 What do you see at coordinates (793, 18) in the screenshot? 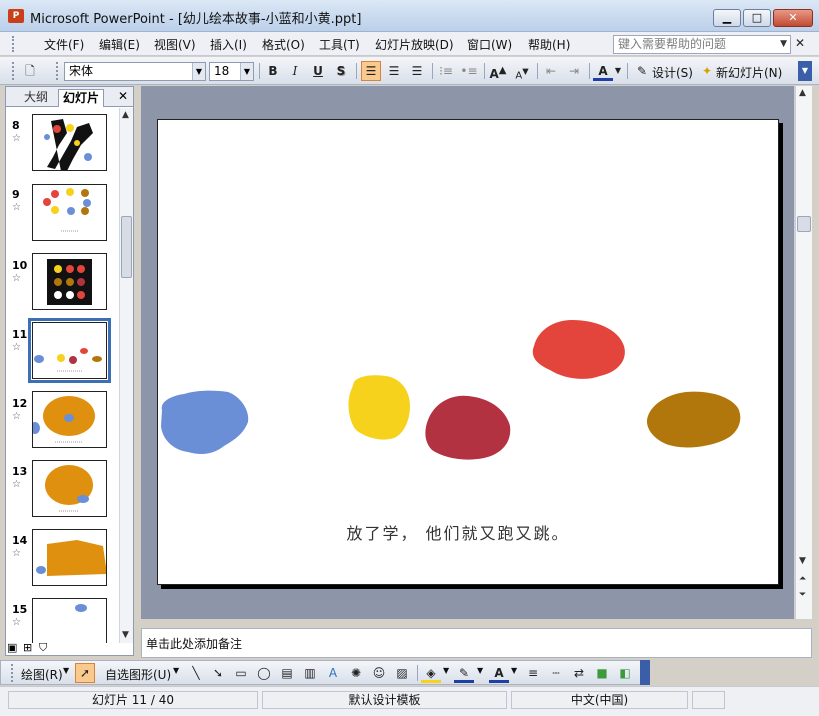
I see `close-button: ✕` at bounding box center [793, 18].